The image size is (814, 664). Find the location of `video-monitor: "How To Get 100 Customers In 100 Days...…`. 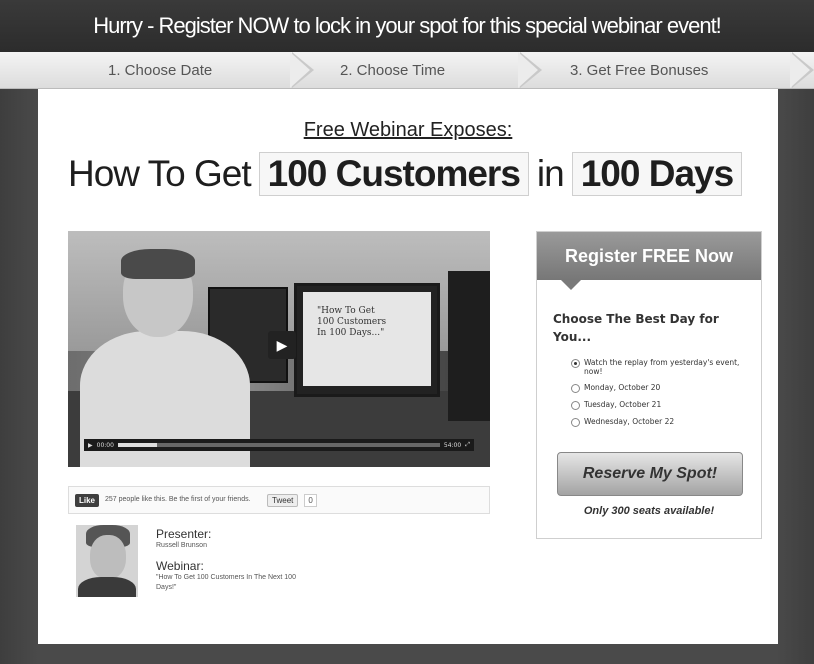

video-monitor: "How To Get 100 Customers In 100 Days...… is located at coordinates (367, 340).